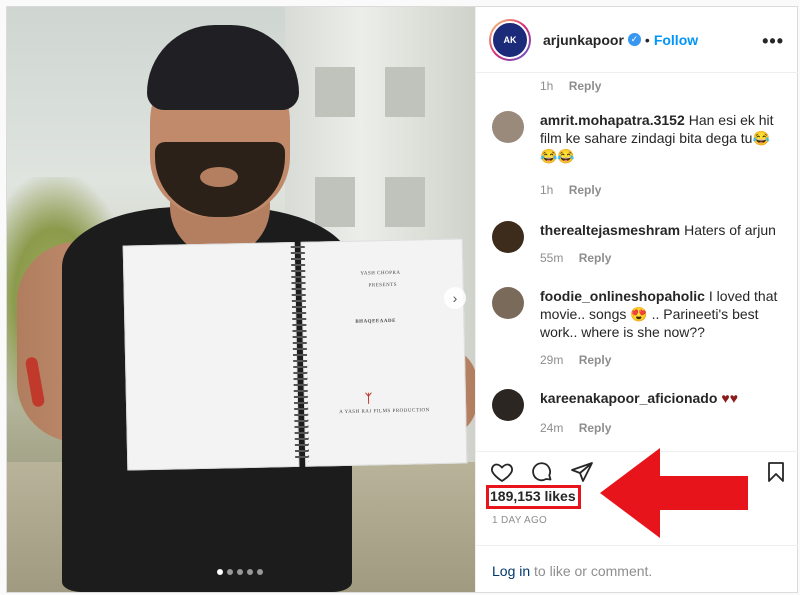  I want to click on likes-highlight-box, so click(533, 497).